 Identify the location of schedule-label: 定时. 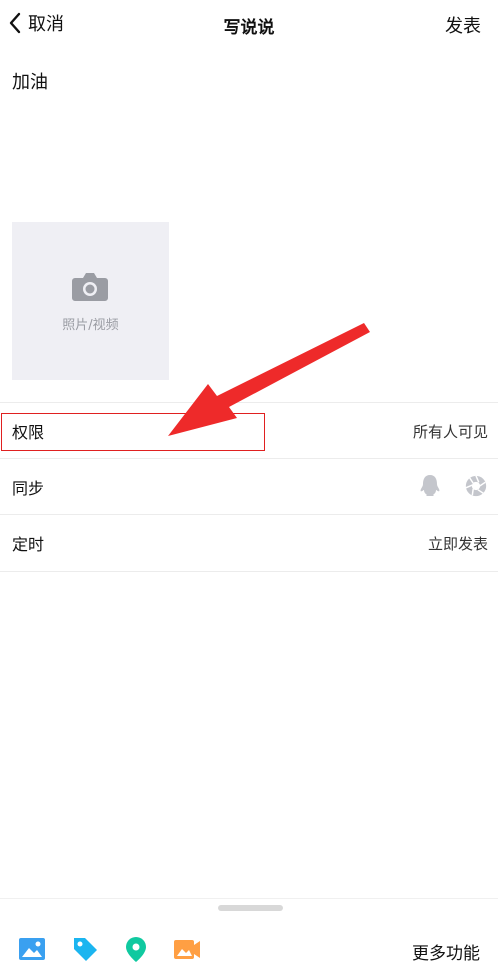
(28, 544).